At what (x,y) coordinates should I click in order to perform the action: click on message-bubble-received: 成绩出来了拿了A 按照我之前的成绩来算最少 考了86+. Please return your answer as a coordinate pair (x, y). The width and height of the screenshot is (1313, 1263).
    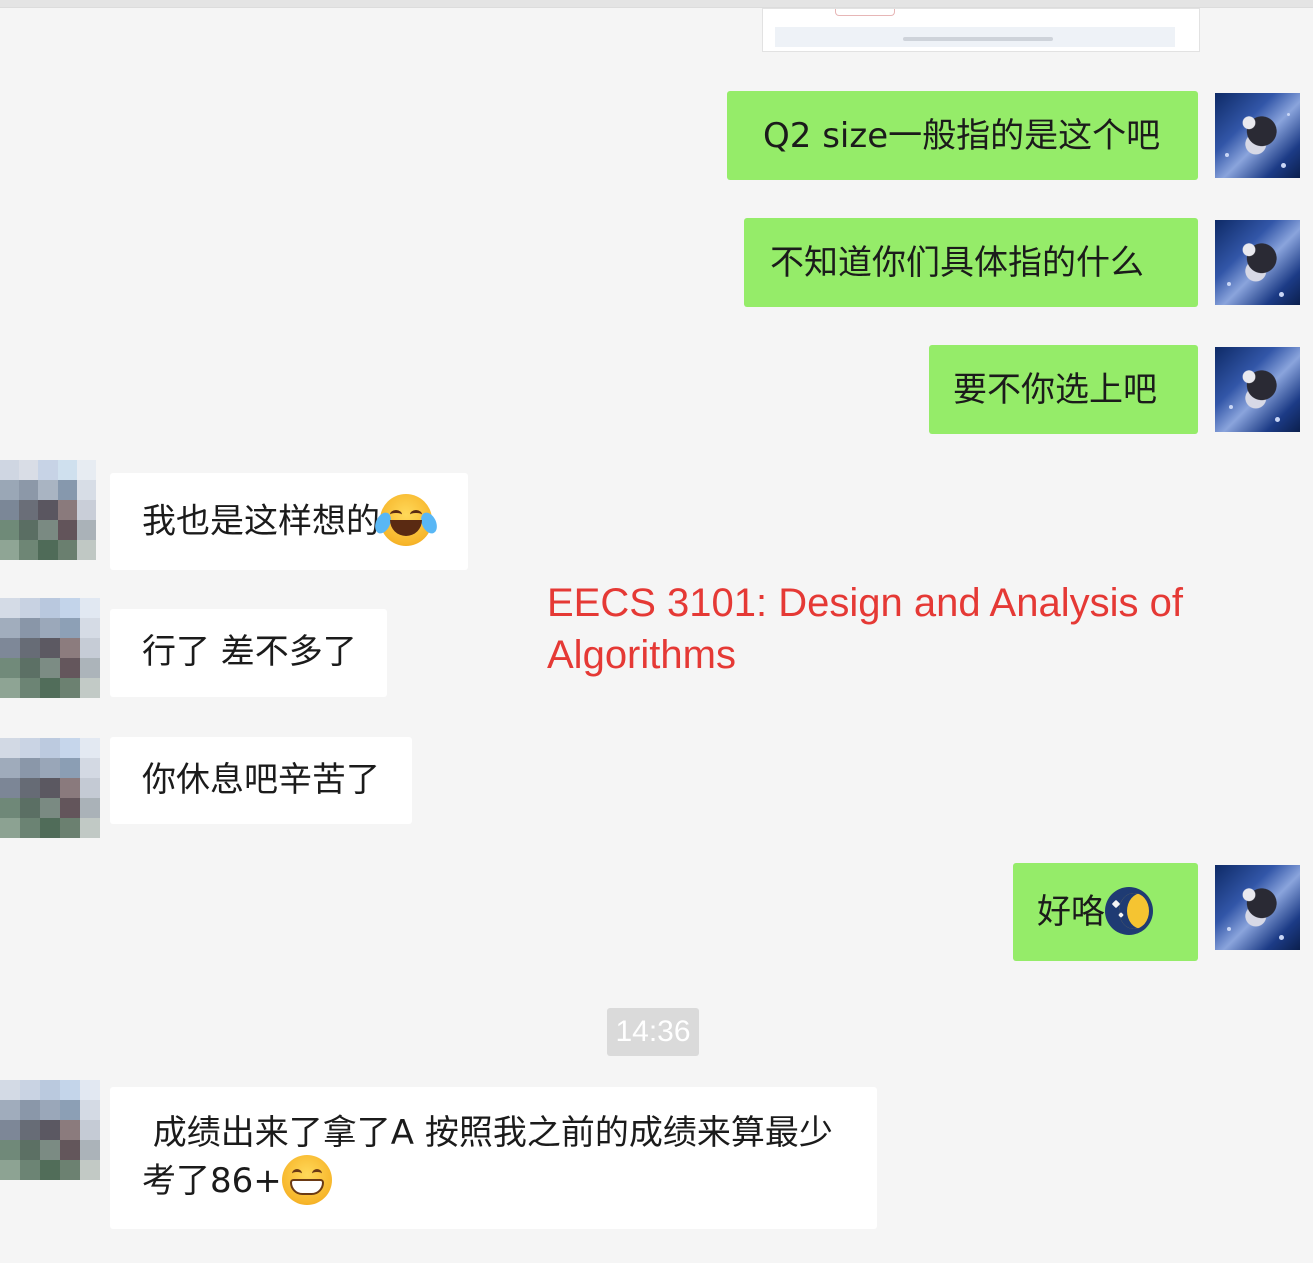
    Looking at the image, I should click on (493, 1158).